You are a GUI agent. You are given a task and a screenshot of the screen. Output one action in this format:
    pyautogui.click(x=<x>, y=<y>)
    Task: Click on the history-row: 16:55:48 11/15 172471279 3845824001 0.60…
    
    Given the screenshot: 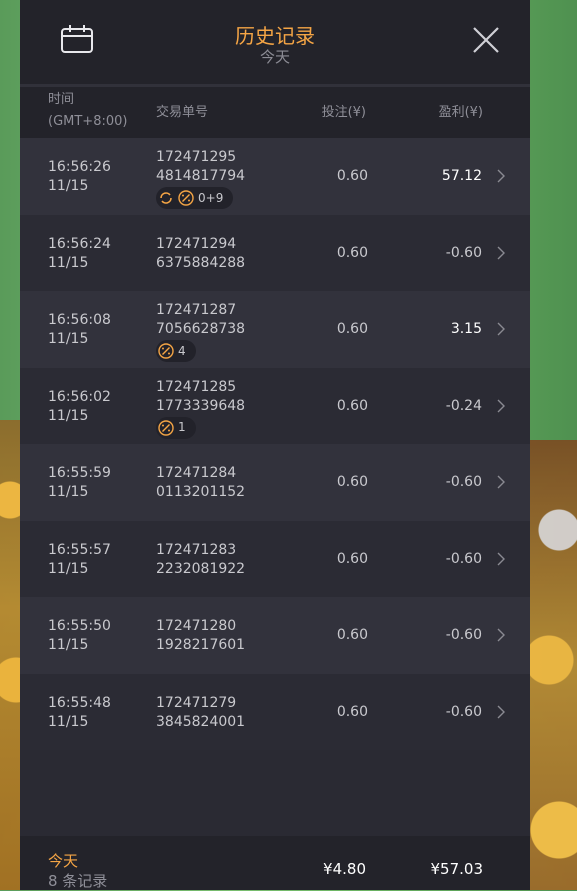 What is the action you would take?
    pyautogui.click(x=275, y=711)
    